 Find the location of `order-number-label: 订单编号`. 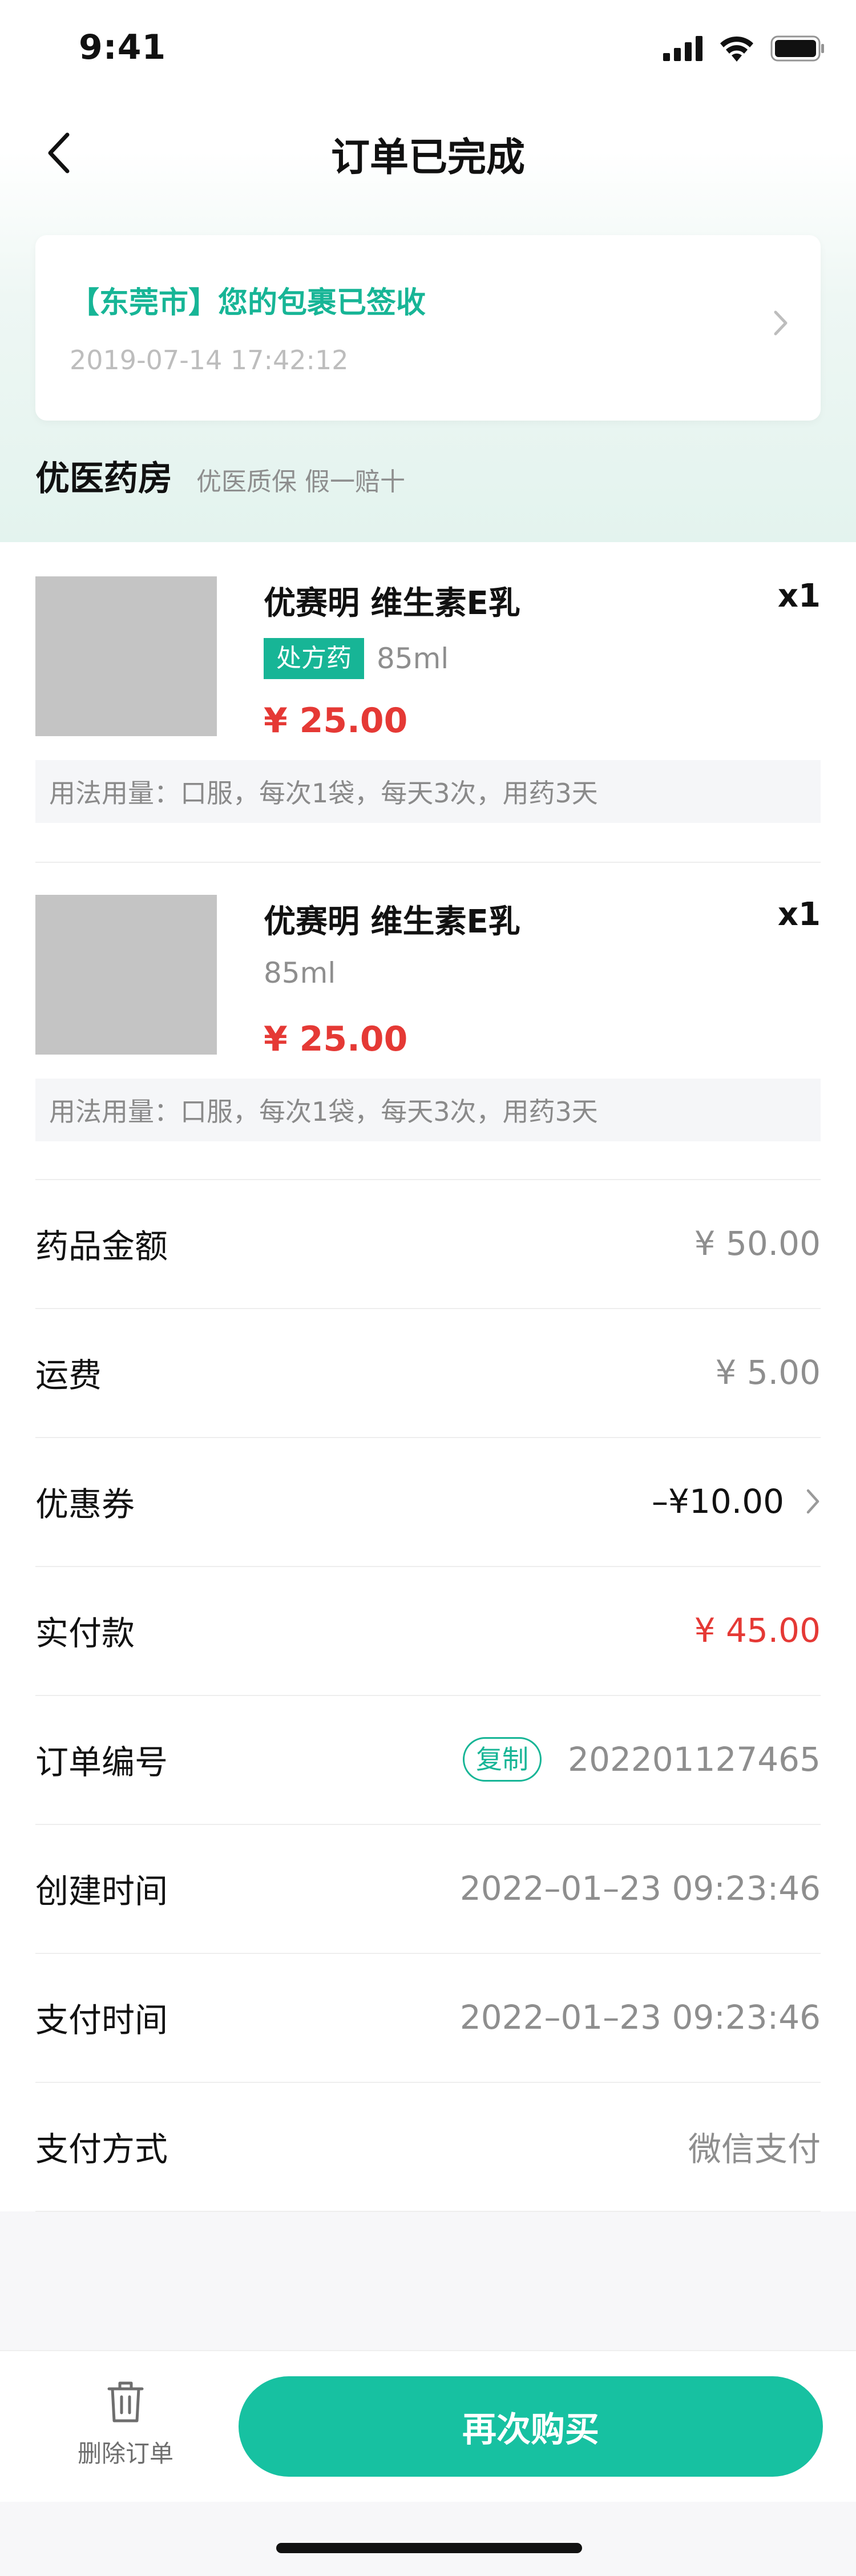

order-number-label: 订单编号 is located at coordinates (101, 1762).